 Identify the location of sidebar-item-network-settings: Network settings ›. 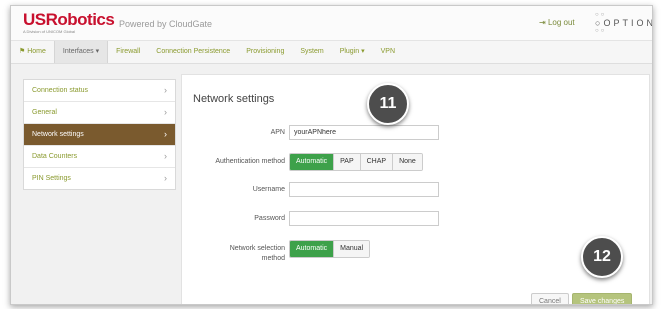
(99, 135).